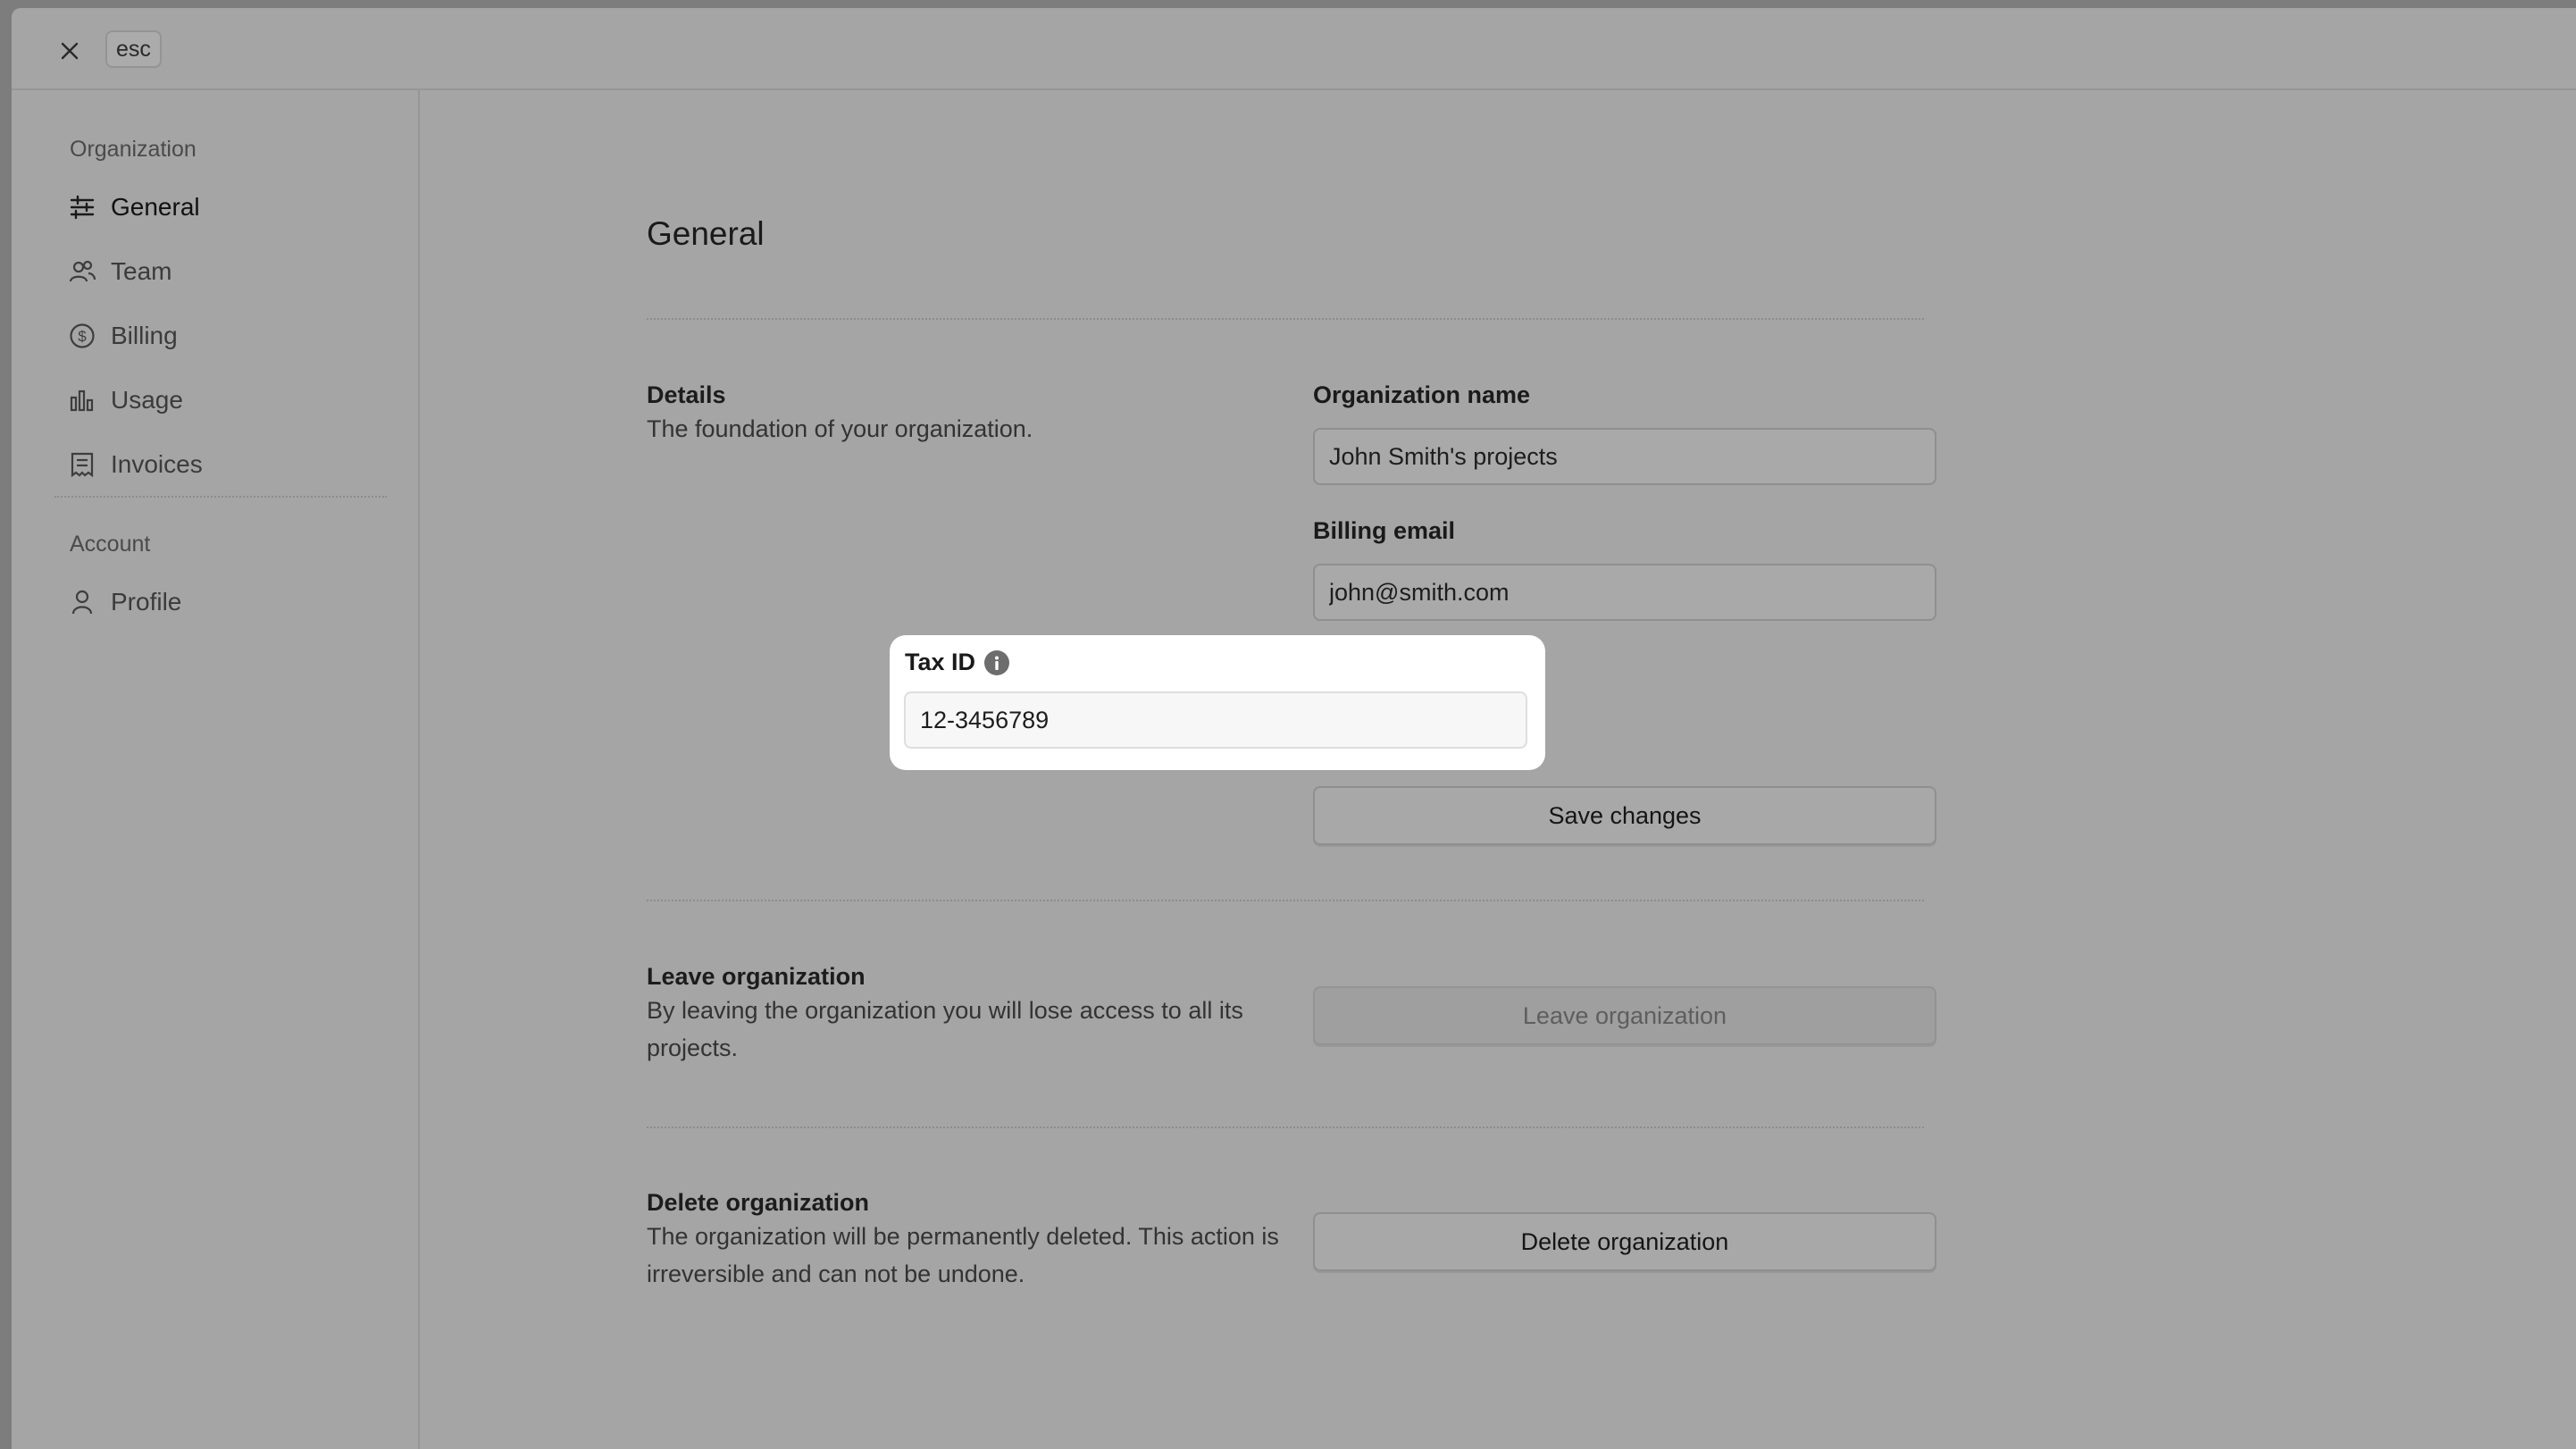 The width and height of the screenshot is (2576, 1449). What do you see at coordinates (228, 335) in the screenshot?
I see `sidebar-item-billing: $ Billing` at bounding box center [228, 335].